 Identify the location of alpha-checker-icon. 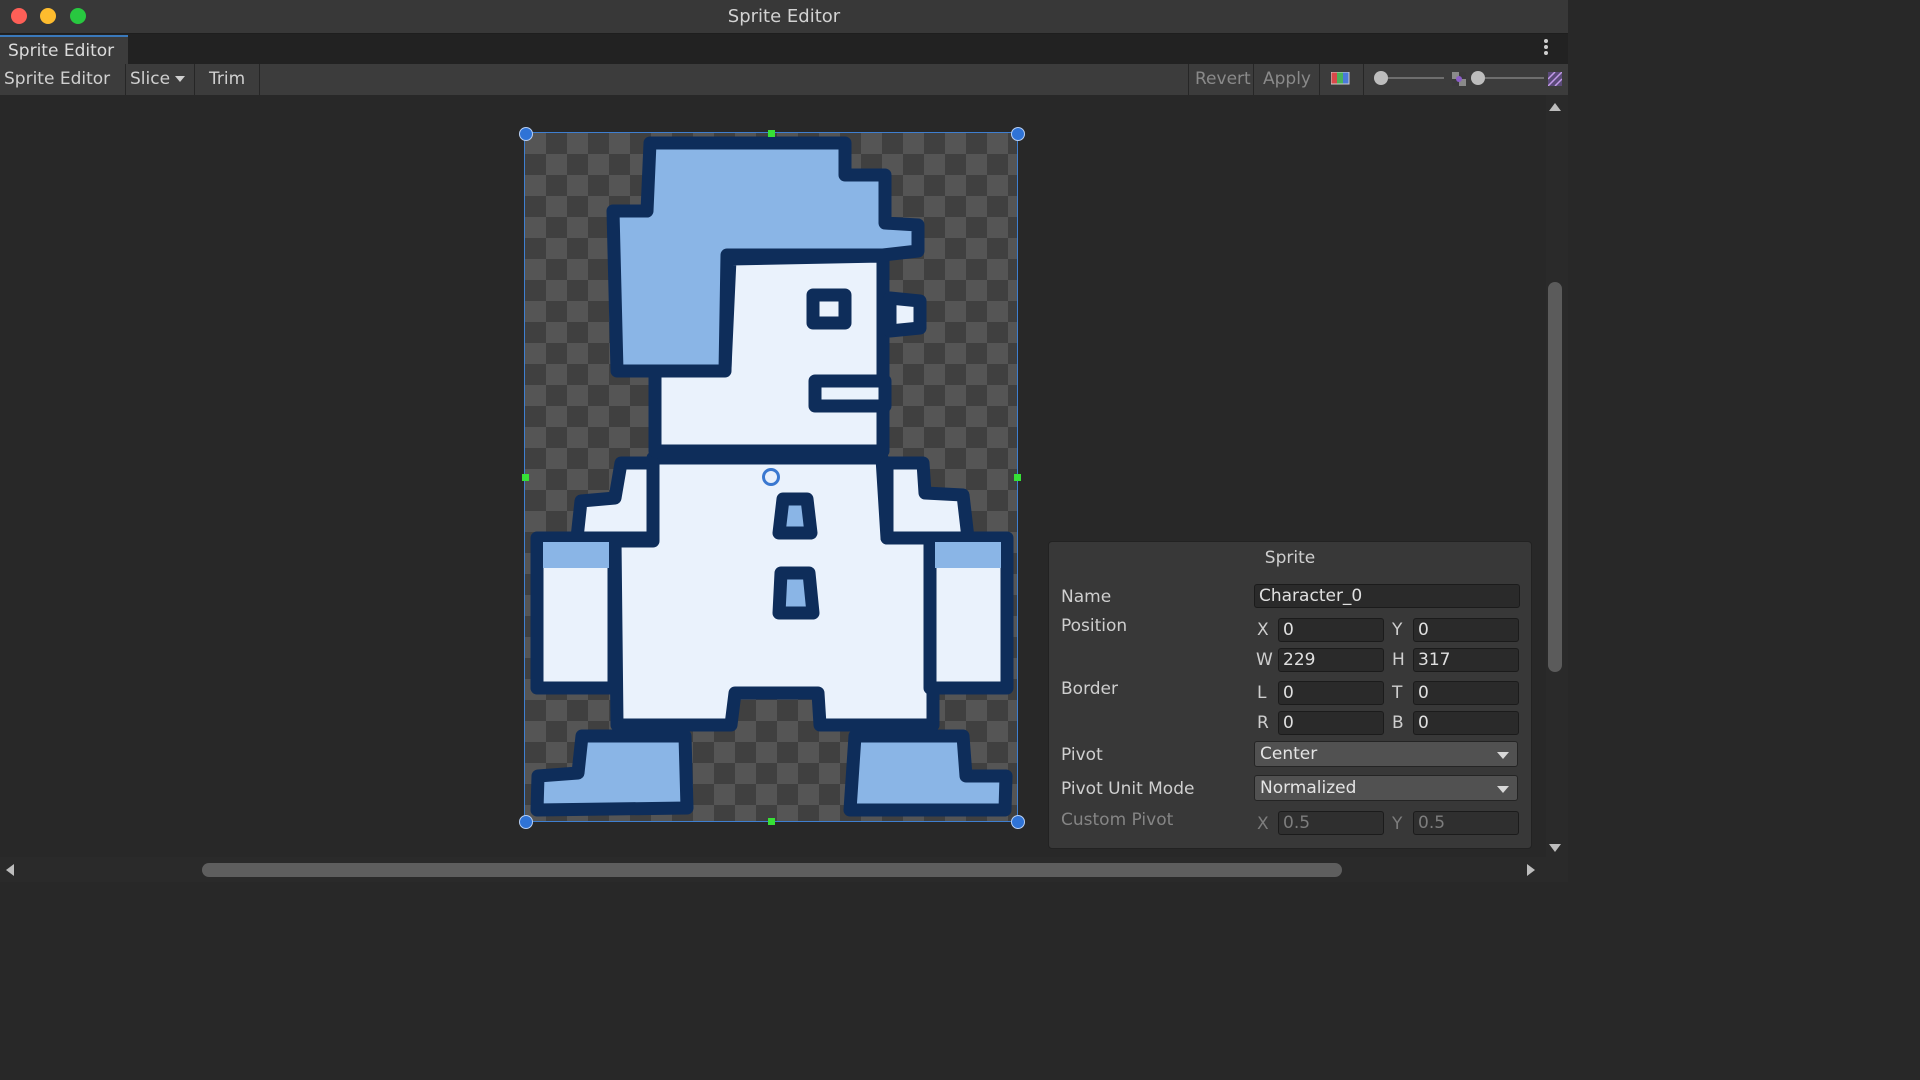
(1459, 79).